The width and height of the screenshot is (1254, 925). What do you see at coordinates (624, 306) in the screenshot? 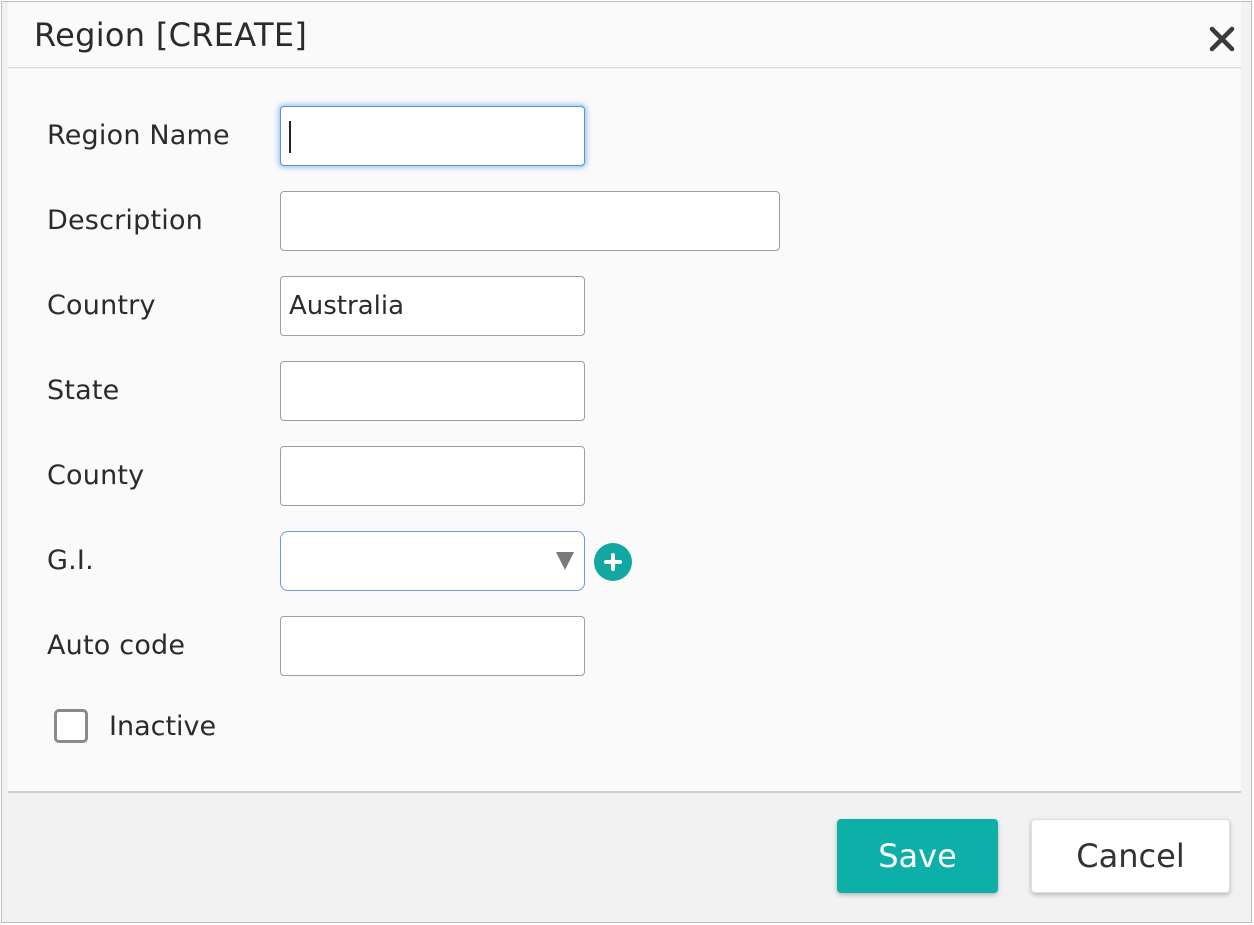
I see `country-row: Country` at bounding box center [624, 306].